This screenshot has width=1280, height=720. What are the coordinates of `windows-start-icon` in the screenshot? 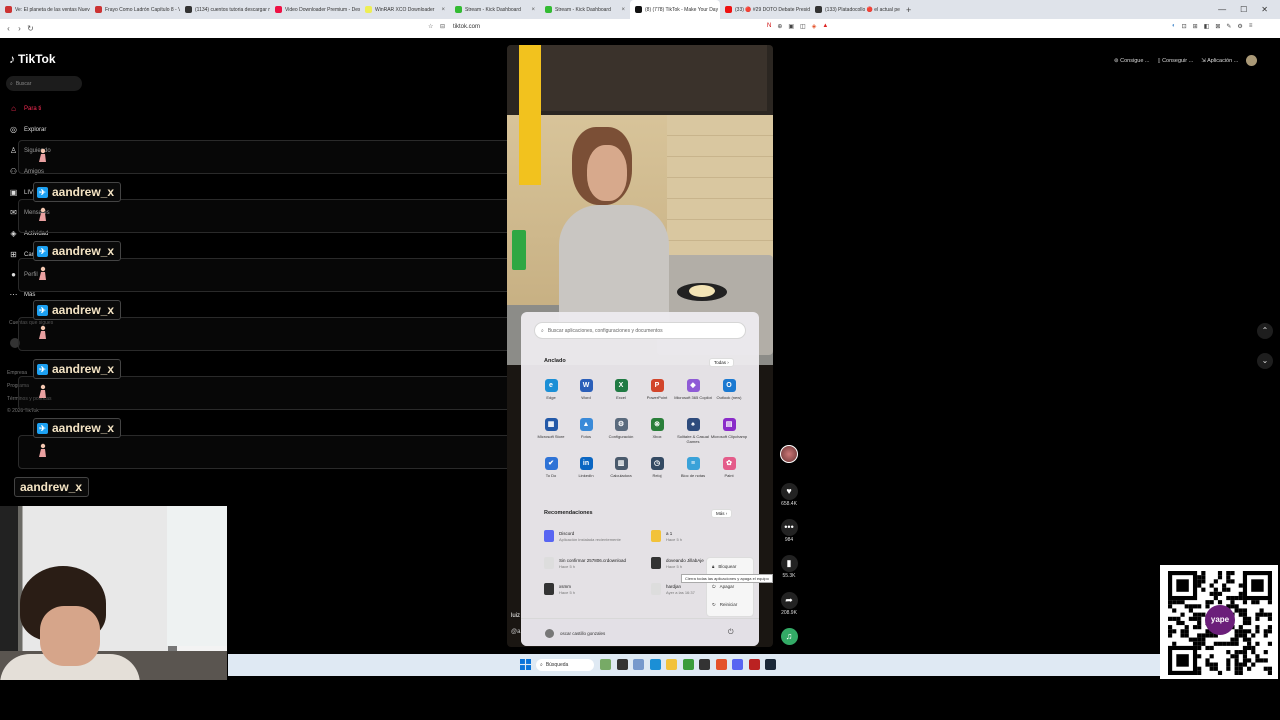 It's located at (525, 664).